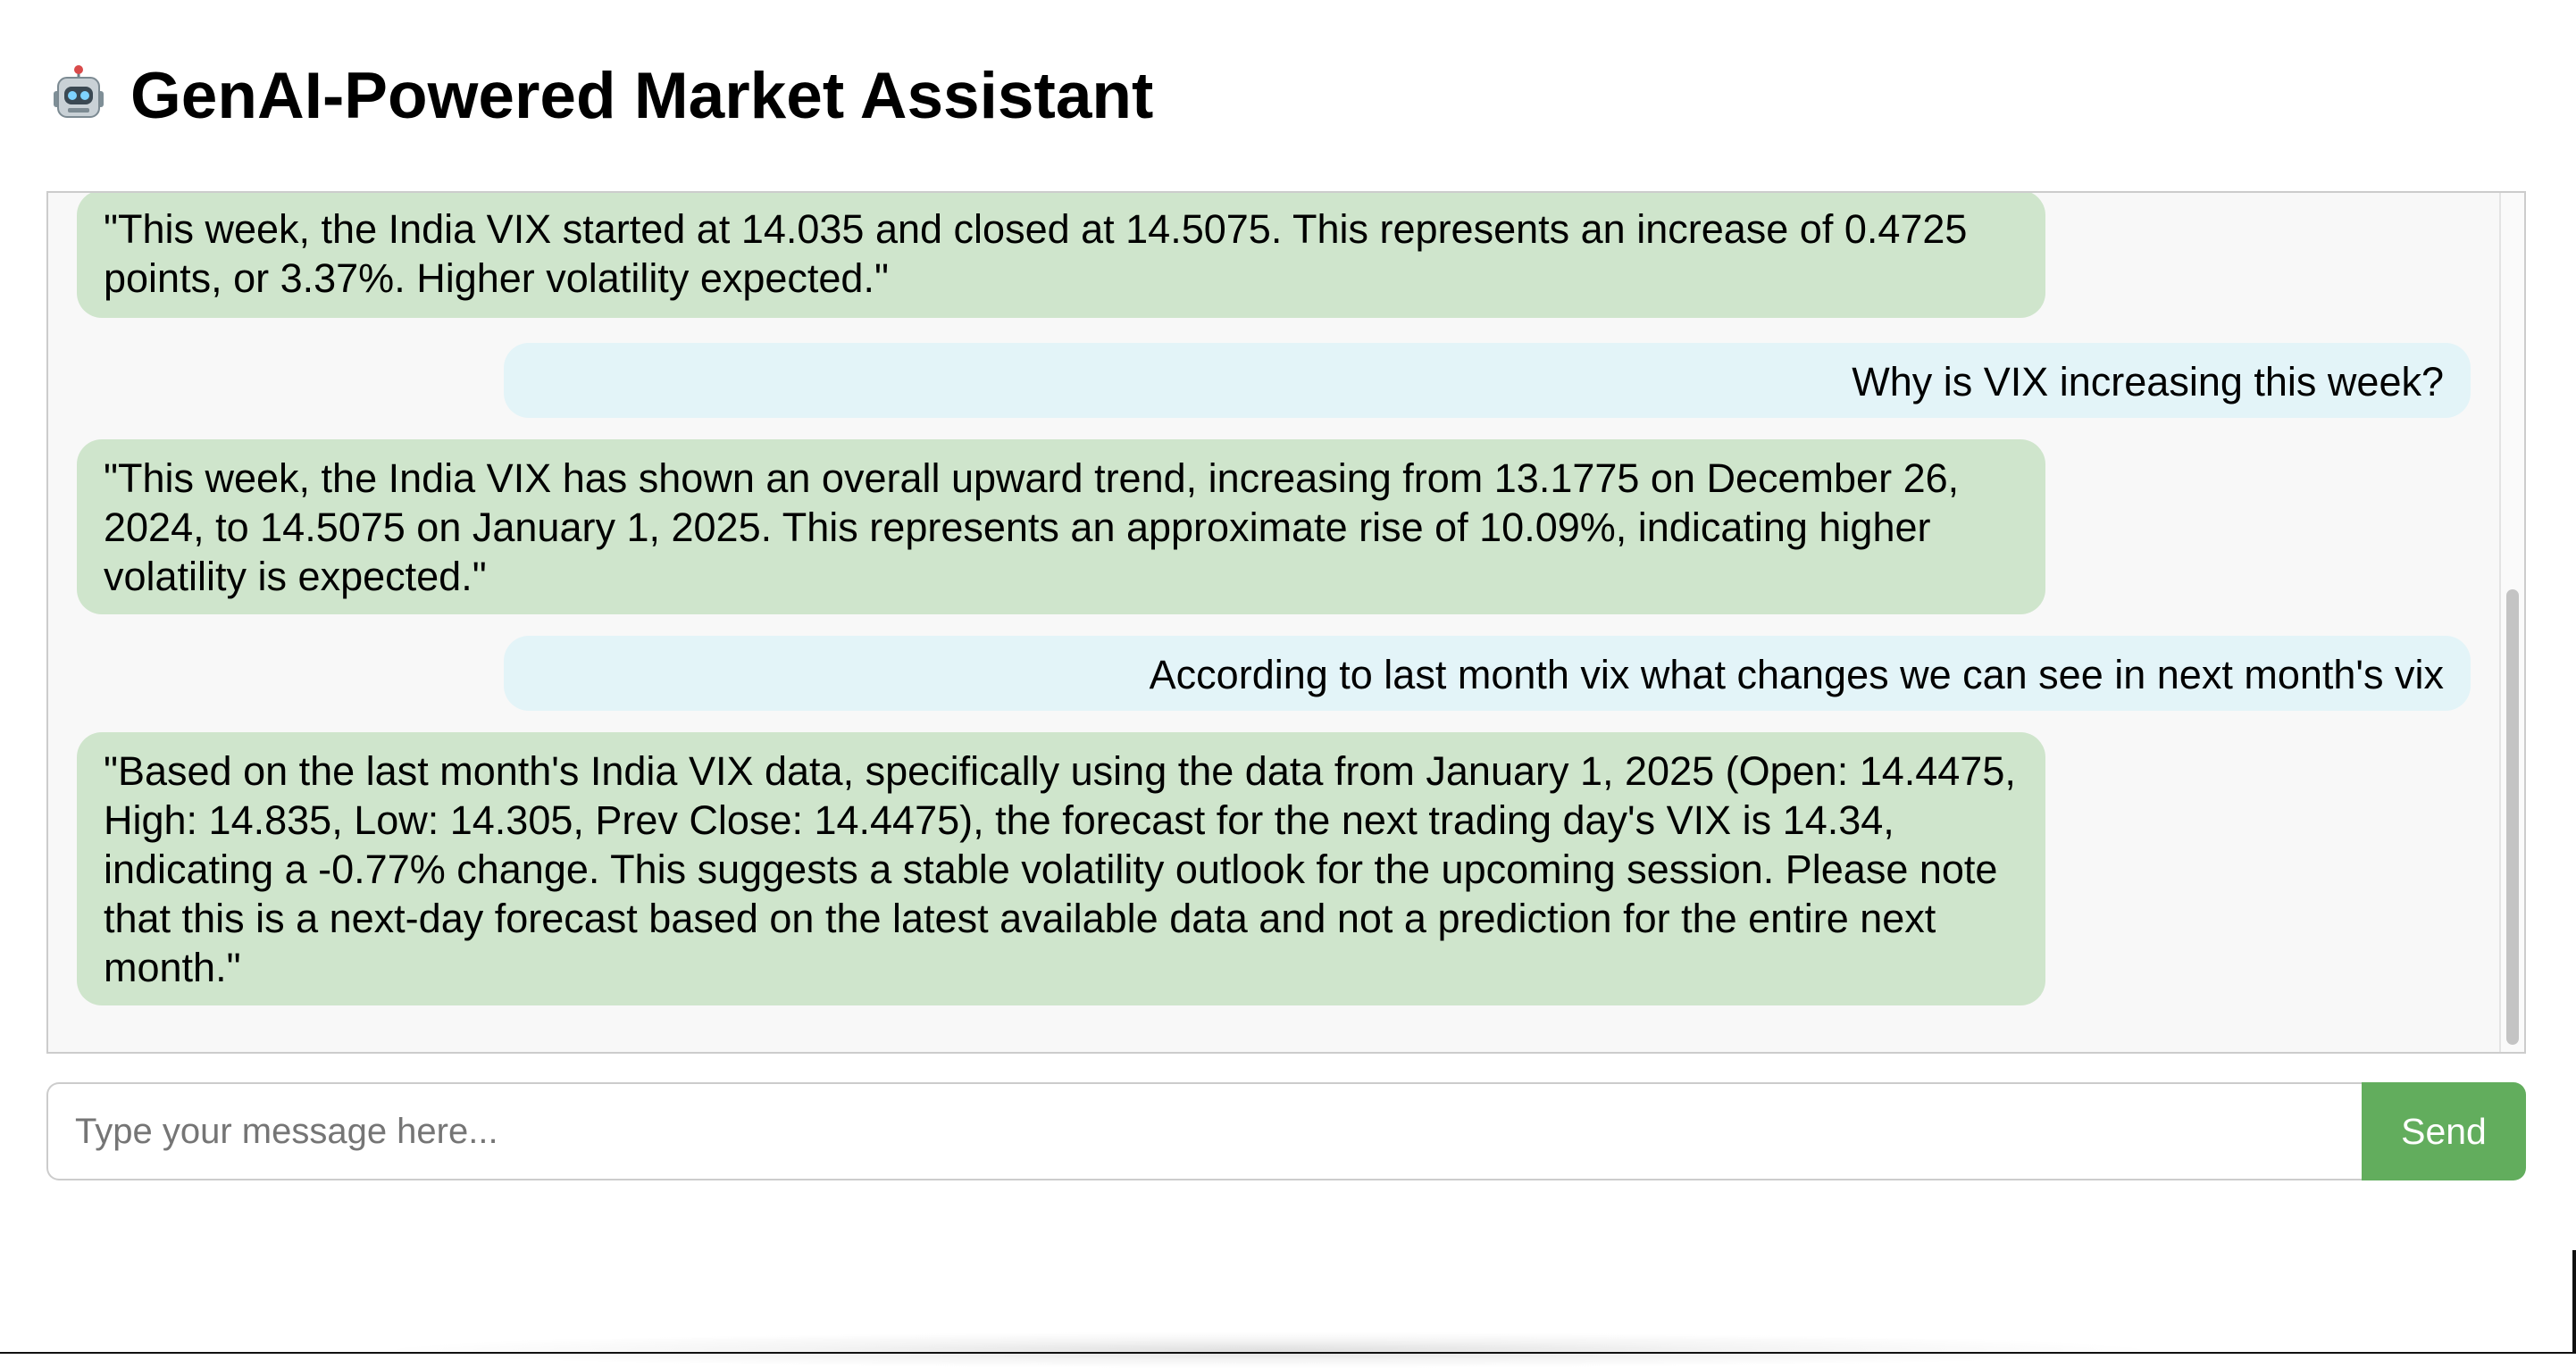 This screenshot has height=1368, width=2576. I want to click on message-input, so click(1204, 1131).